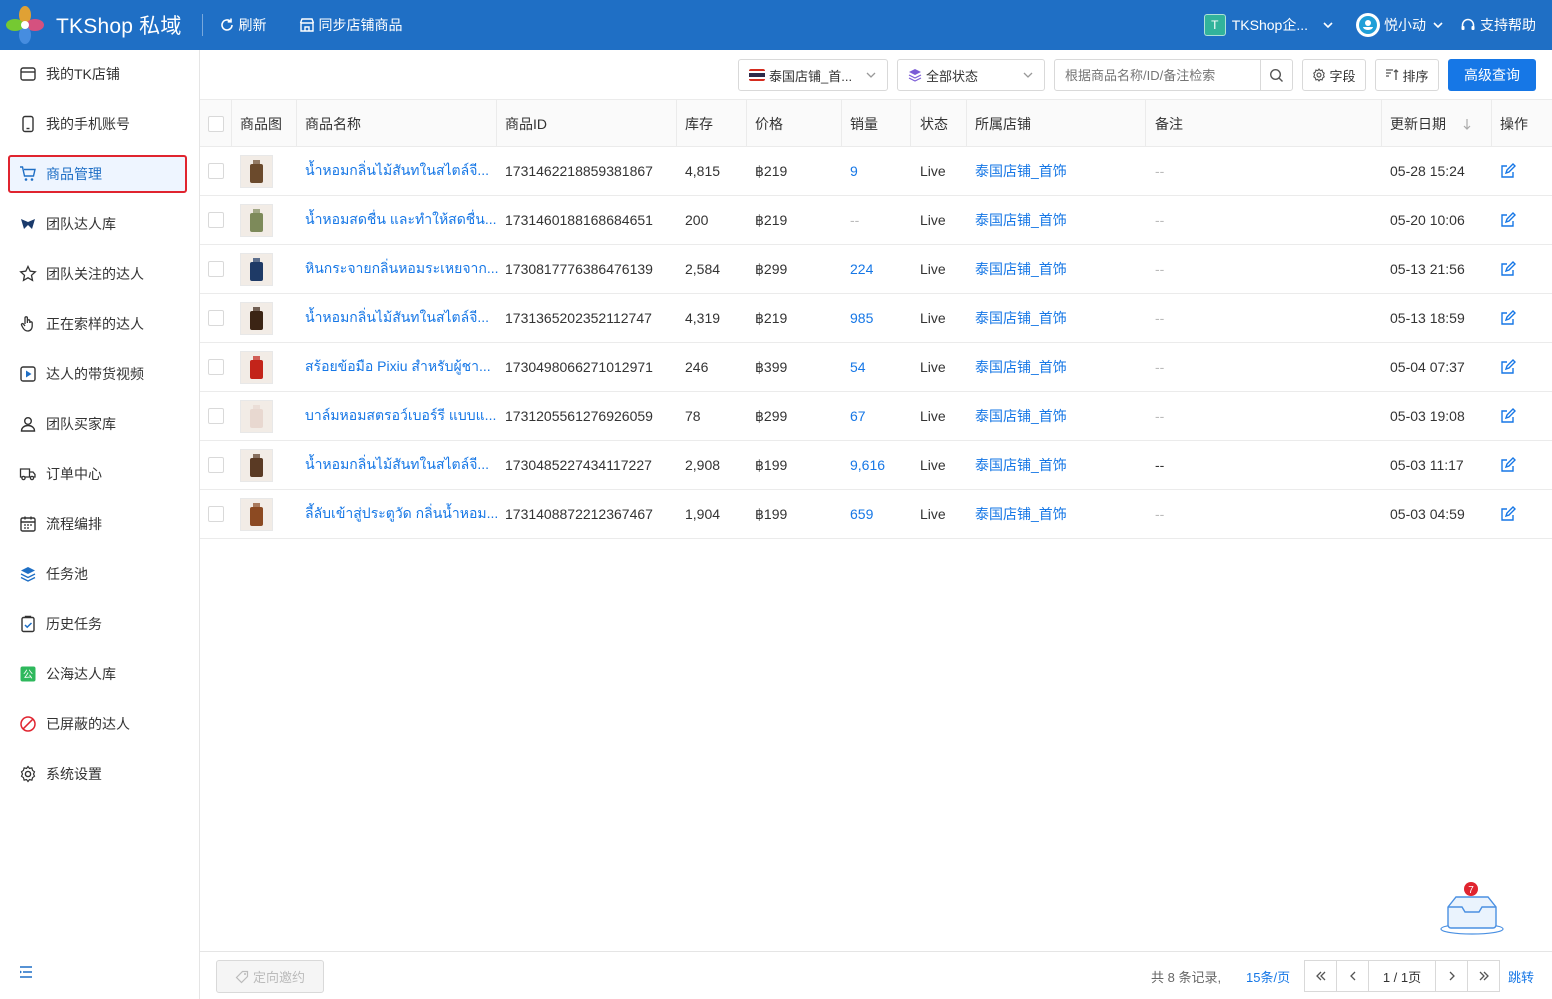 The height and width of the screenshot is (999, 1552). I want to click on sidebar-item-blocked-creators: 已屏蔽的达人, so click(97, 724).